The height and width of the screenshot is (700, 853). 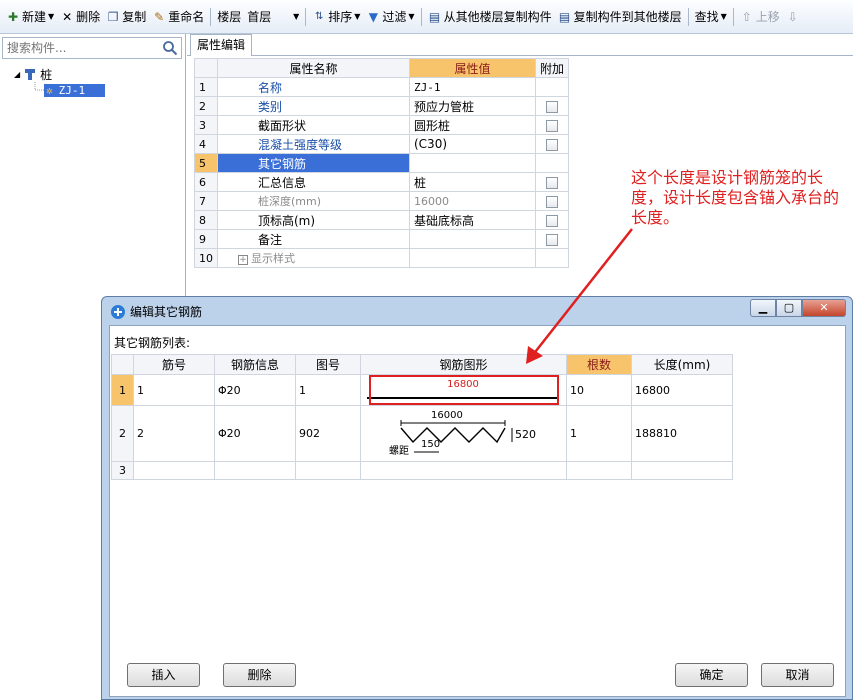 I want to click on property-row: 1 名称 ZJ-1, so click(x=382, y=87).